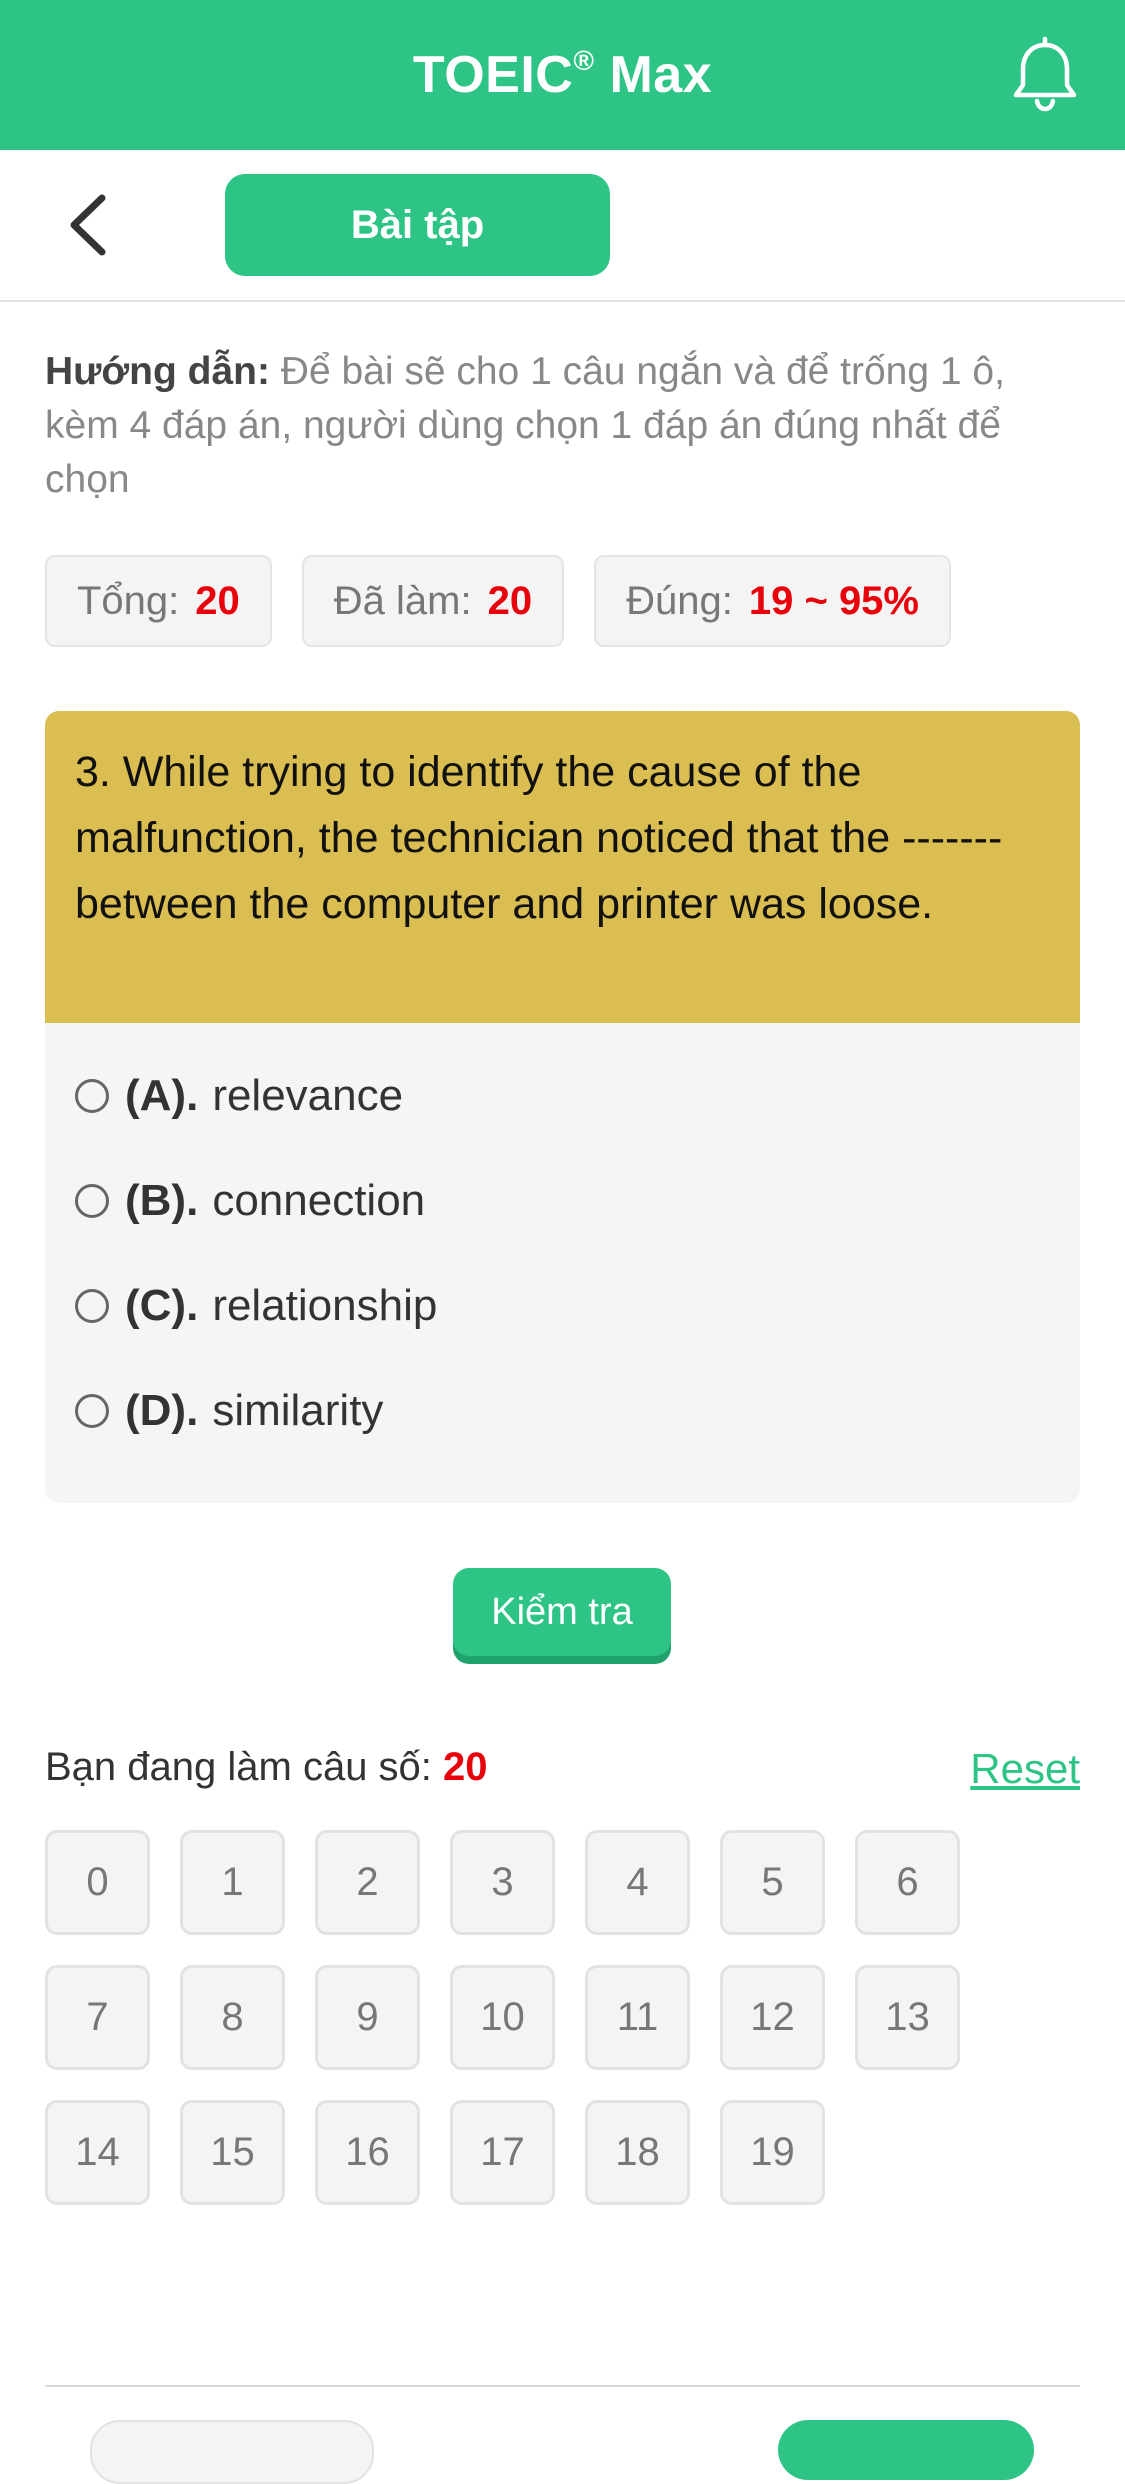 The image size is (1125, 2484). What do you see at coordinates (562, 1200) in the screenshot?
I see `option-b: (B). connection` at bounding box center [562, 1200].